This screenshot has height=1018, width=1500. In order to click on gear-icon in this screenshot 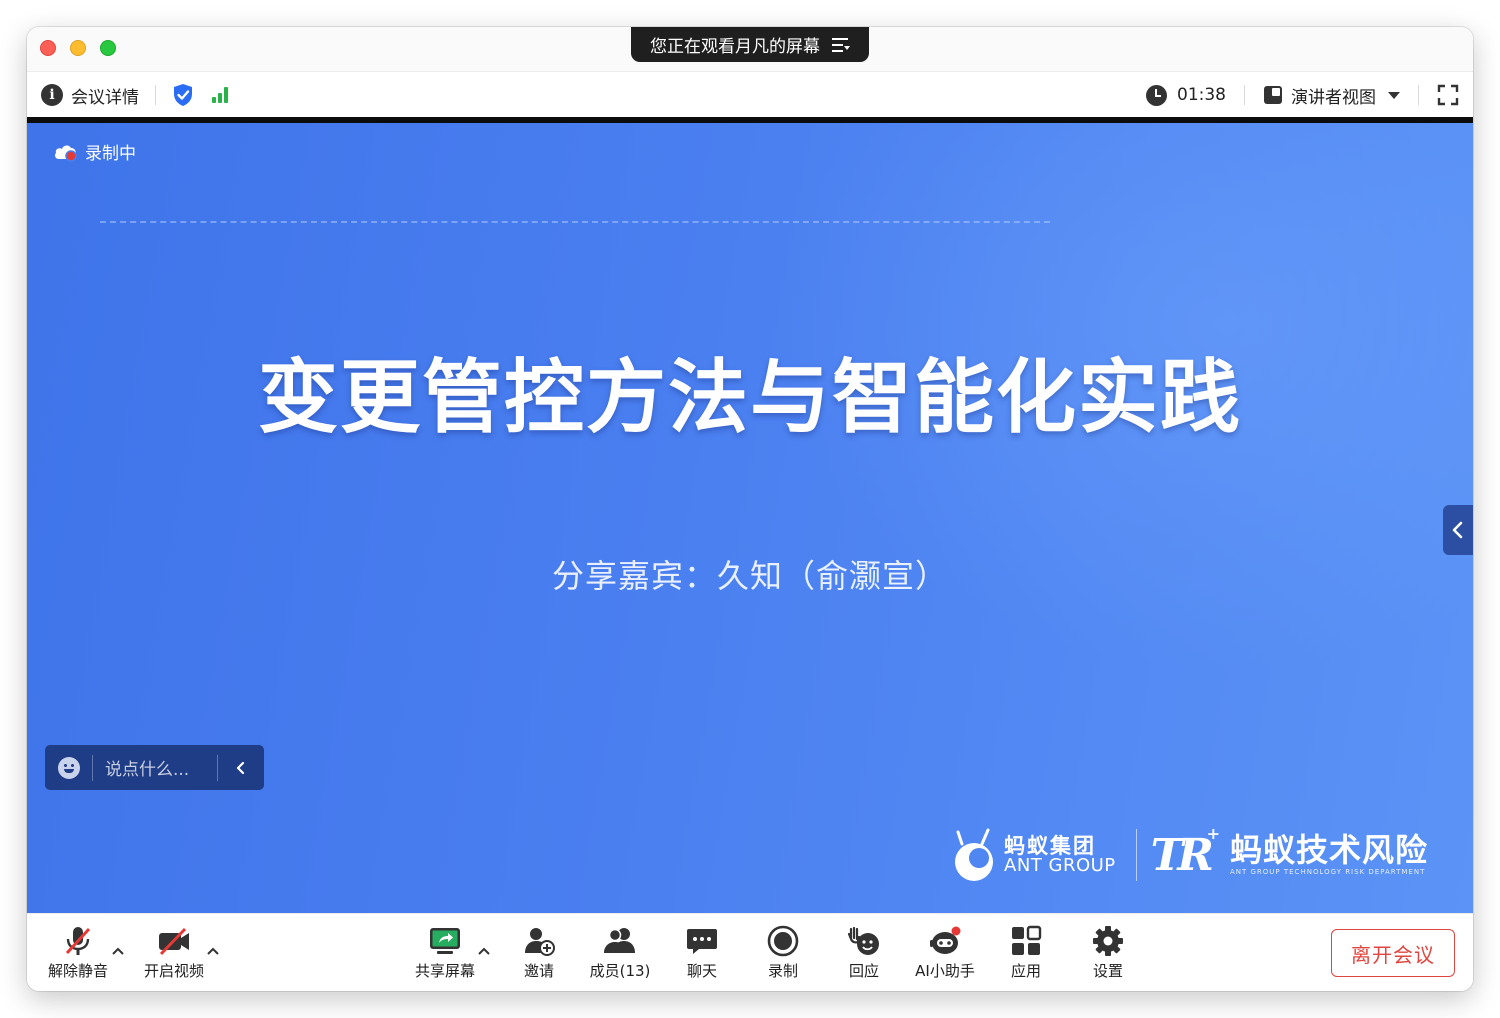, I will do `click(1108, 941)`.